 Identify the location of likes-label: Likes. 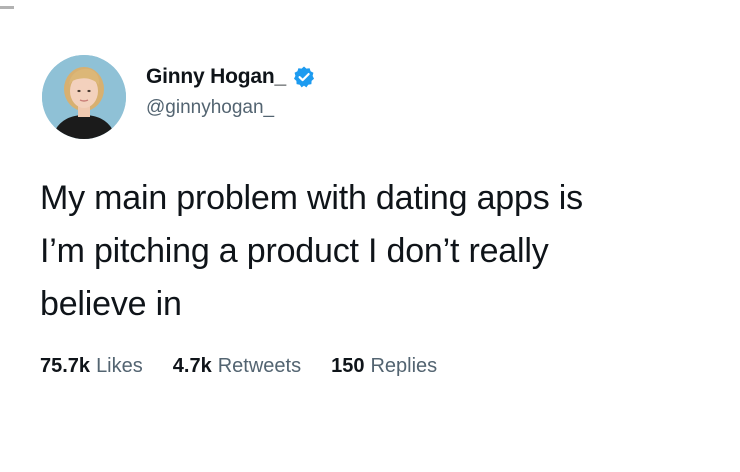
(119, 366).